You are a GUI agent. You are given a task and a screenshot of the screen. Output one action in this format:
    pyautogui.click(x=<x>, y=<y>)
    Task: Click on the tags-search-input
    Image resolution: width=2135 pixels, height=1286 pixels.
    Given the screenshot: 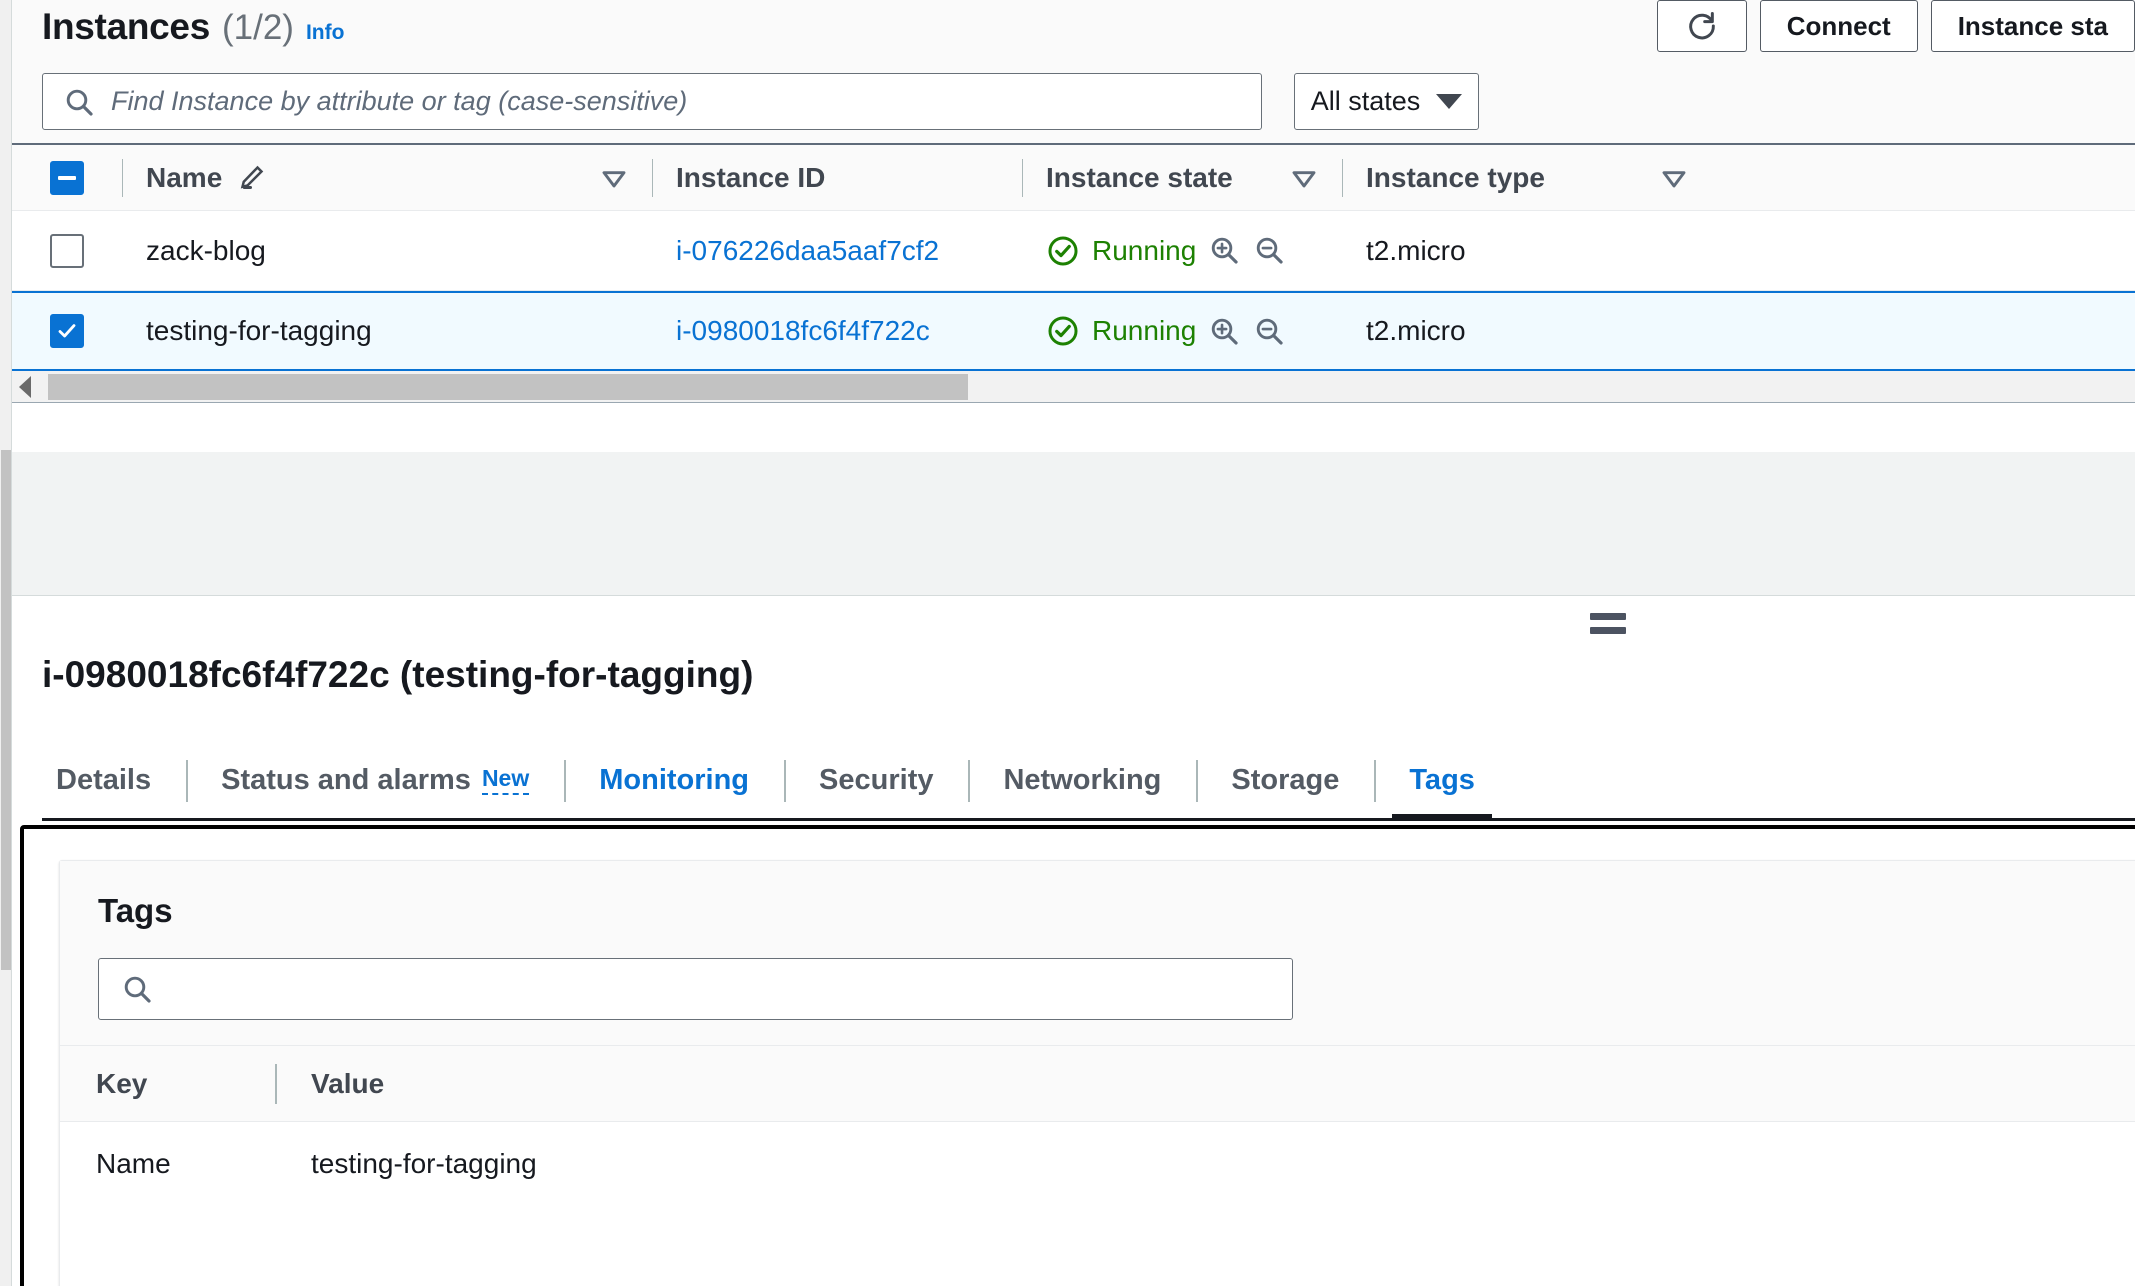 What is the action you would take?
    pyautogui.click(x=695, y=989)
    